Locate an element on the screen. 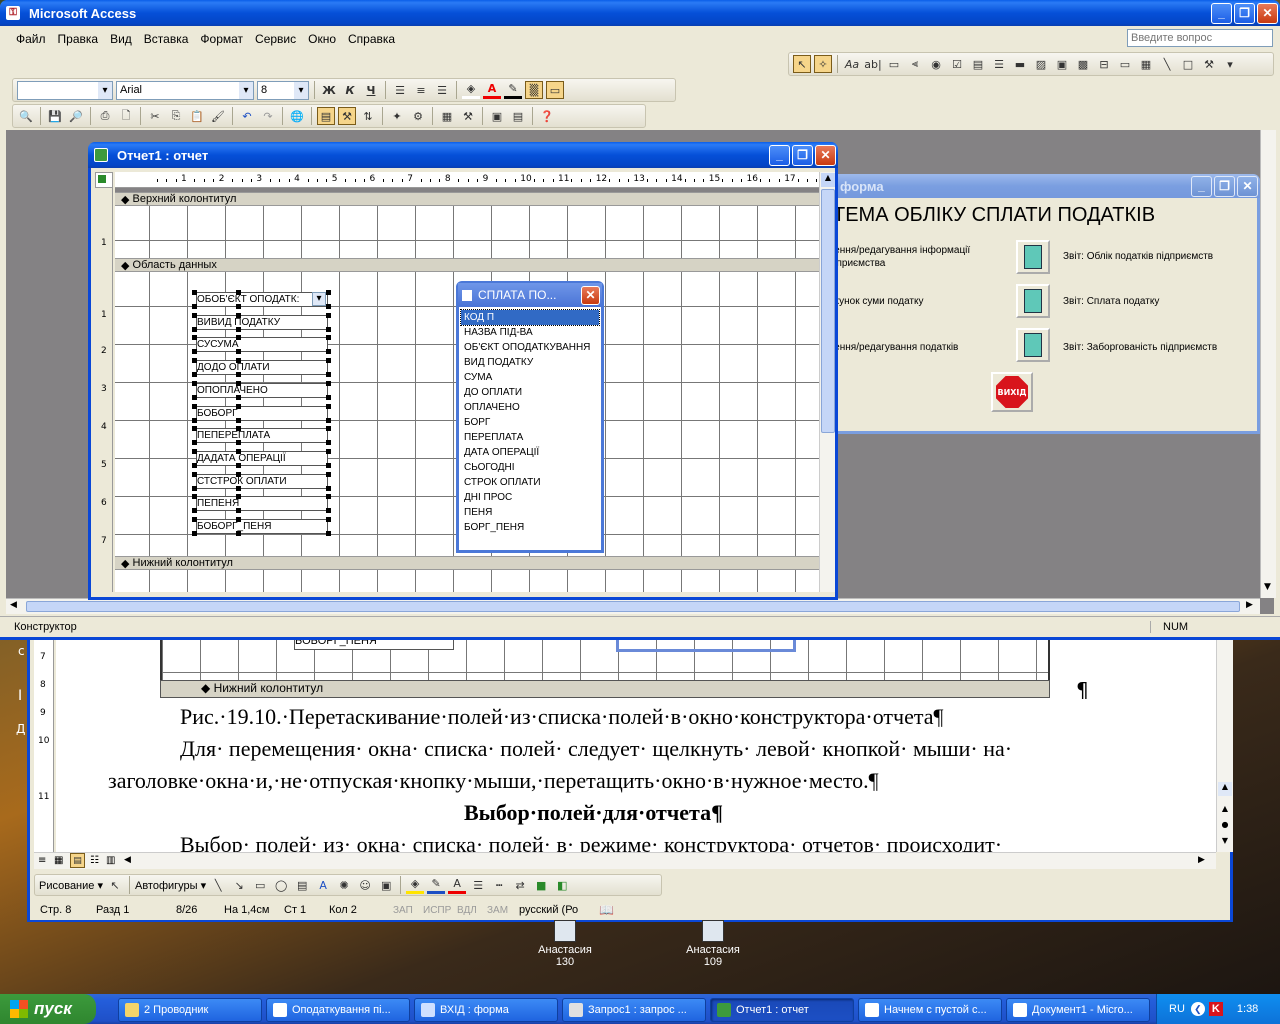 Image resolution: width=1280 pixels, height=1024 pixels. print-icon: ⎙ is located at coordinates (105, 116).